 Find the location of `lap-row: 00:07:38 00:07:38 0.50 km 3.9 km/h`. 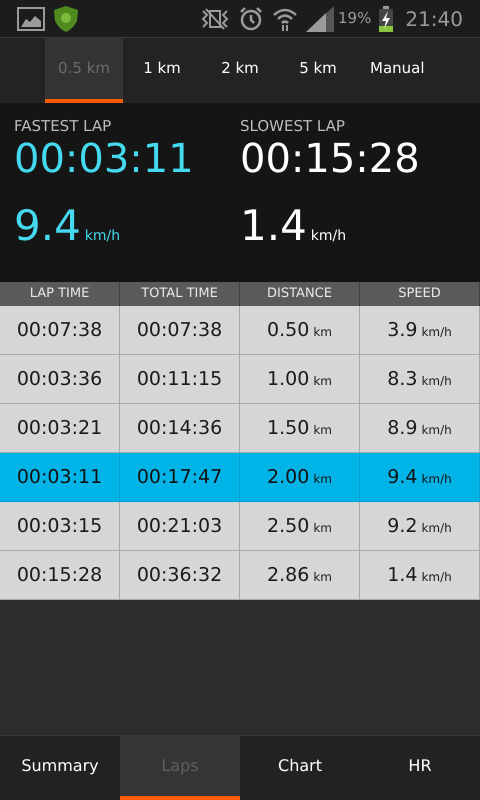

lap-row: 00:07:38 00:07:38 0.50 km 3.9 km/h is located at coordinates (240, 330).